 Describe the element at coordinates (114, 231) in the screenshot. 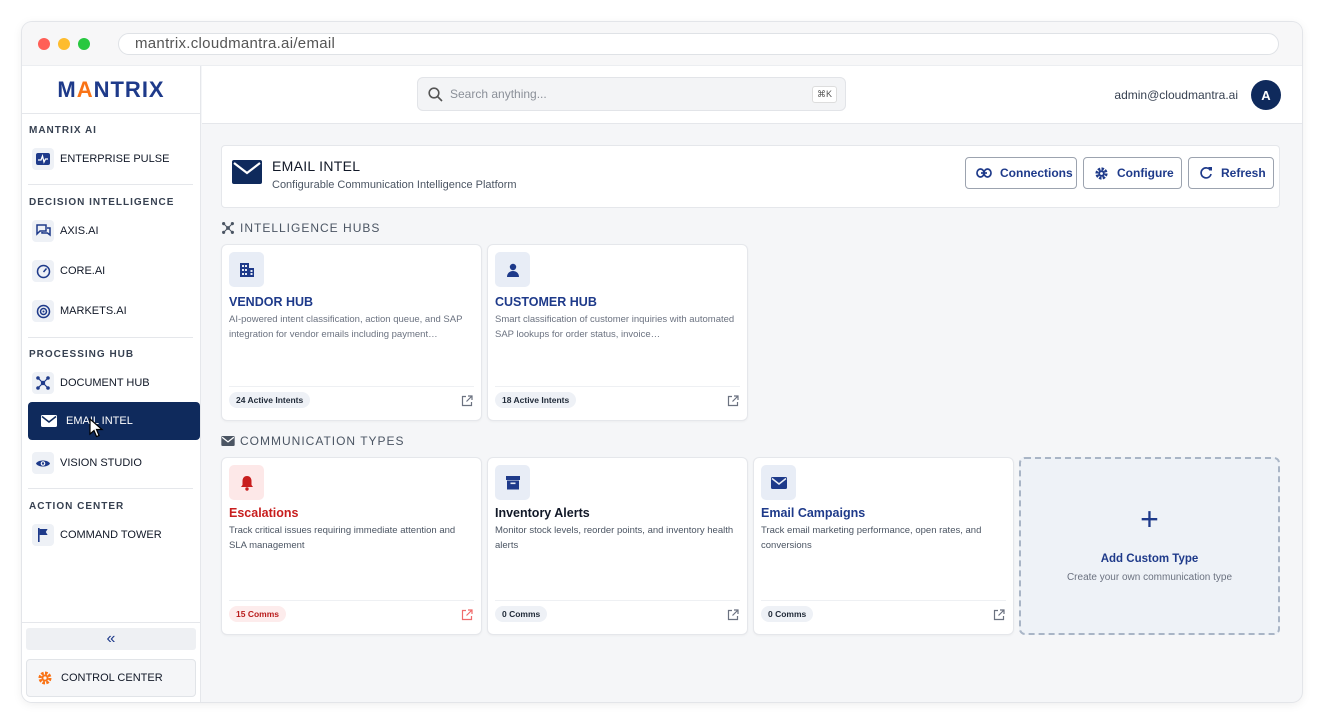

I see `sidebar-item-axis-ai: AXIS.AI` at that location.